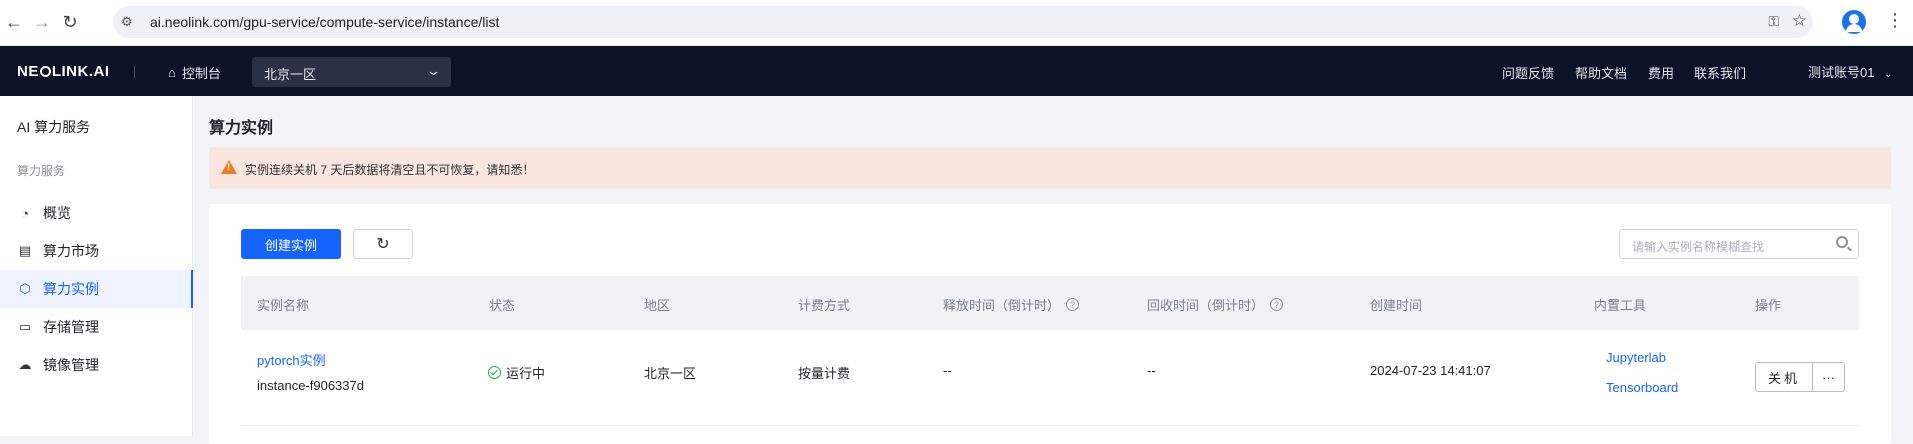  I want to click on reload-icon: ↻, so click(70, 22).